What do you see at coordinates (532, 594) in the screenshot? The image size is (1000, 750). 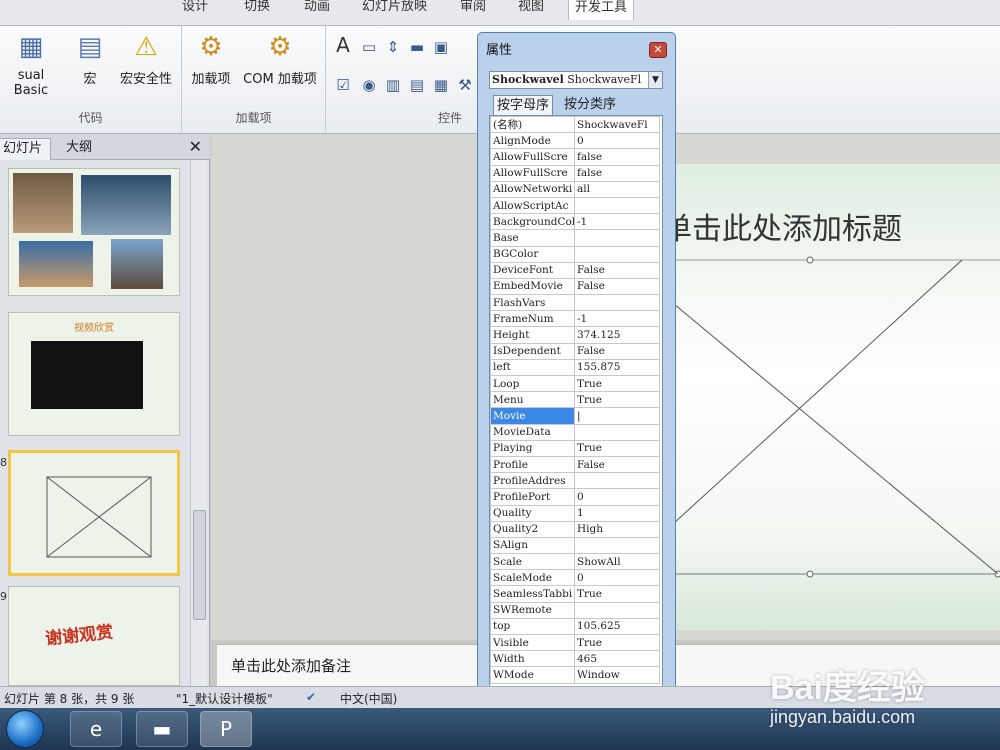 I see `property-name: SeamlessTabbi` at bounding box center [532, 594].